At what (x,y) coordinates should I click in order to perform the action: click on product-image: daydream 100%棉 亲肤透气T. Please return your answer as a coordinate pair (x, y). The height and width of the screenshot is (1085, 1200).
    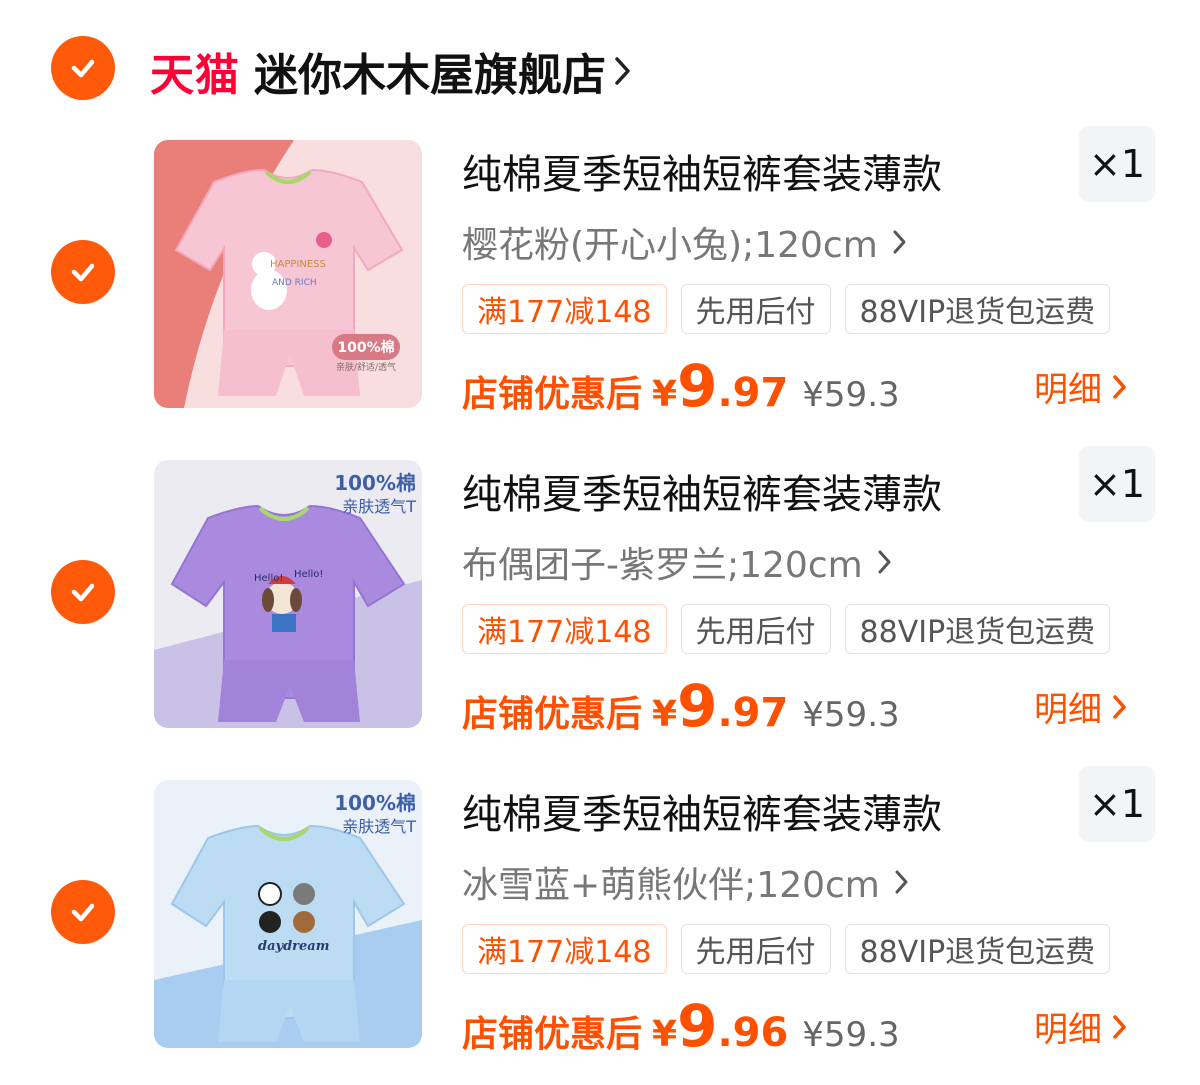
    Looking at the image, I should click on (288, 914).